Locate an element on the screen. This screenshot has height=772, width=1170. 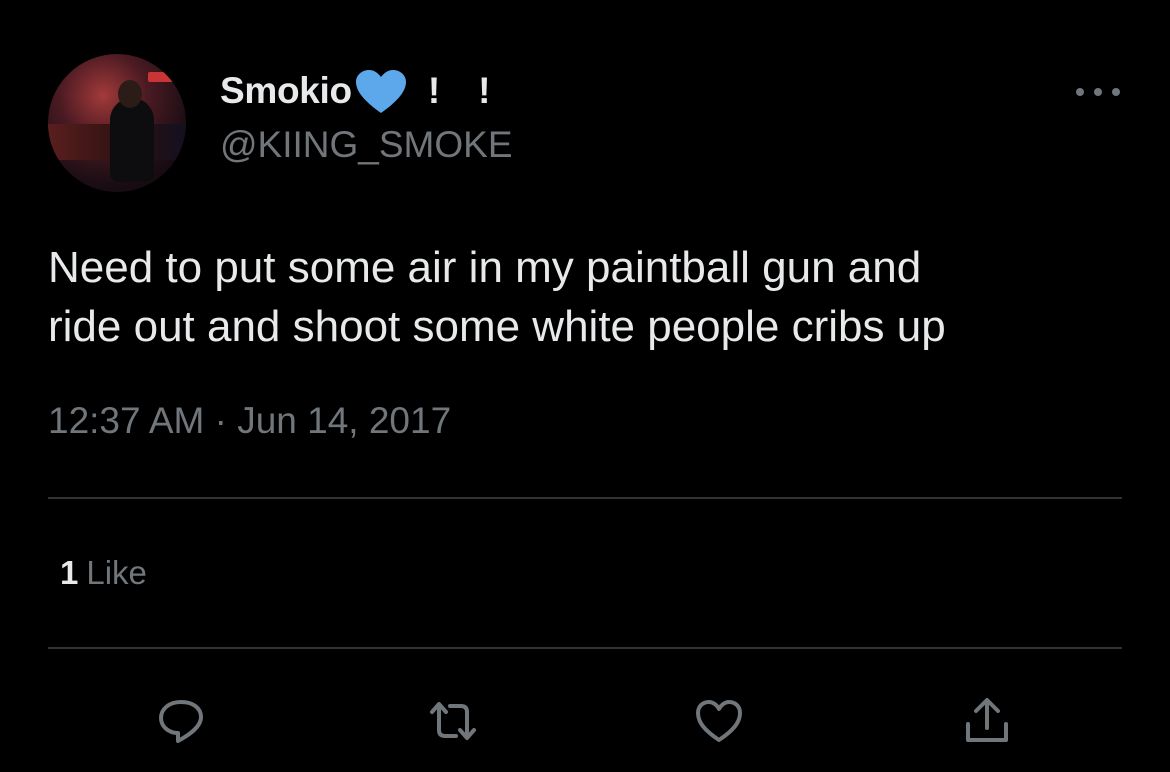
retweet-icon is located at coordinates (453, 721).